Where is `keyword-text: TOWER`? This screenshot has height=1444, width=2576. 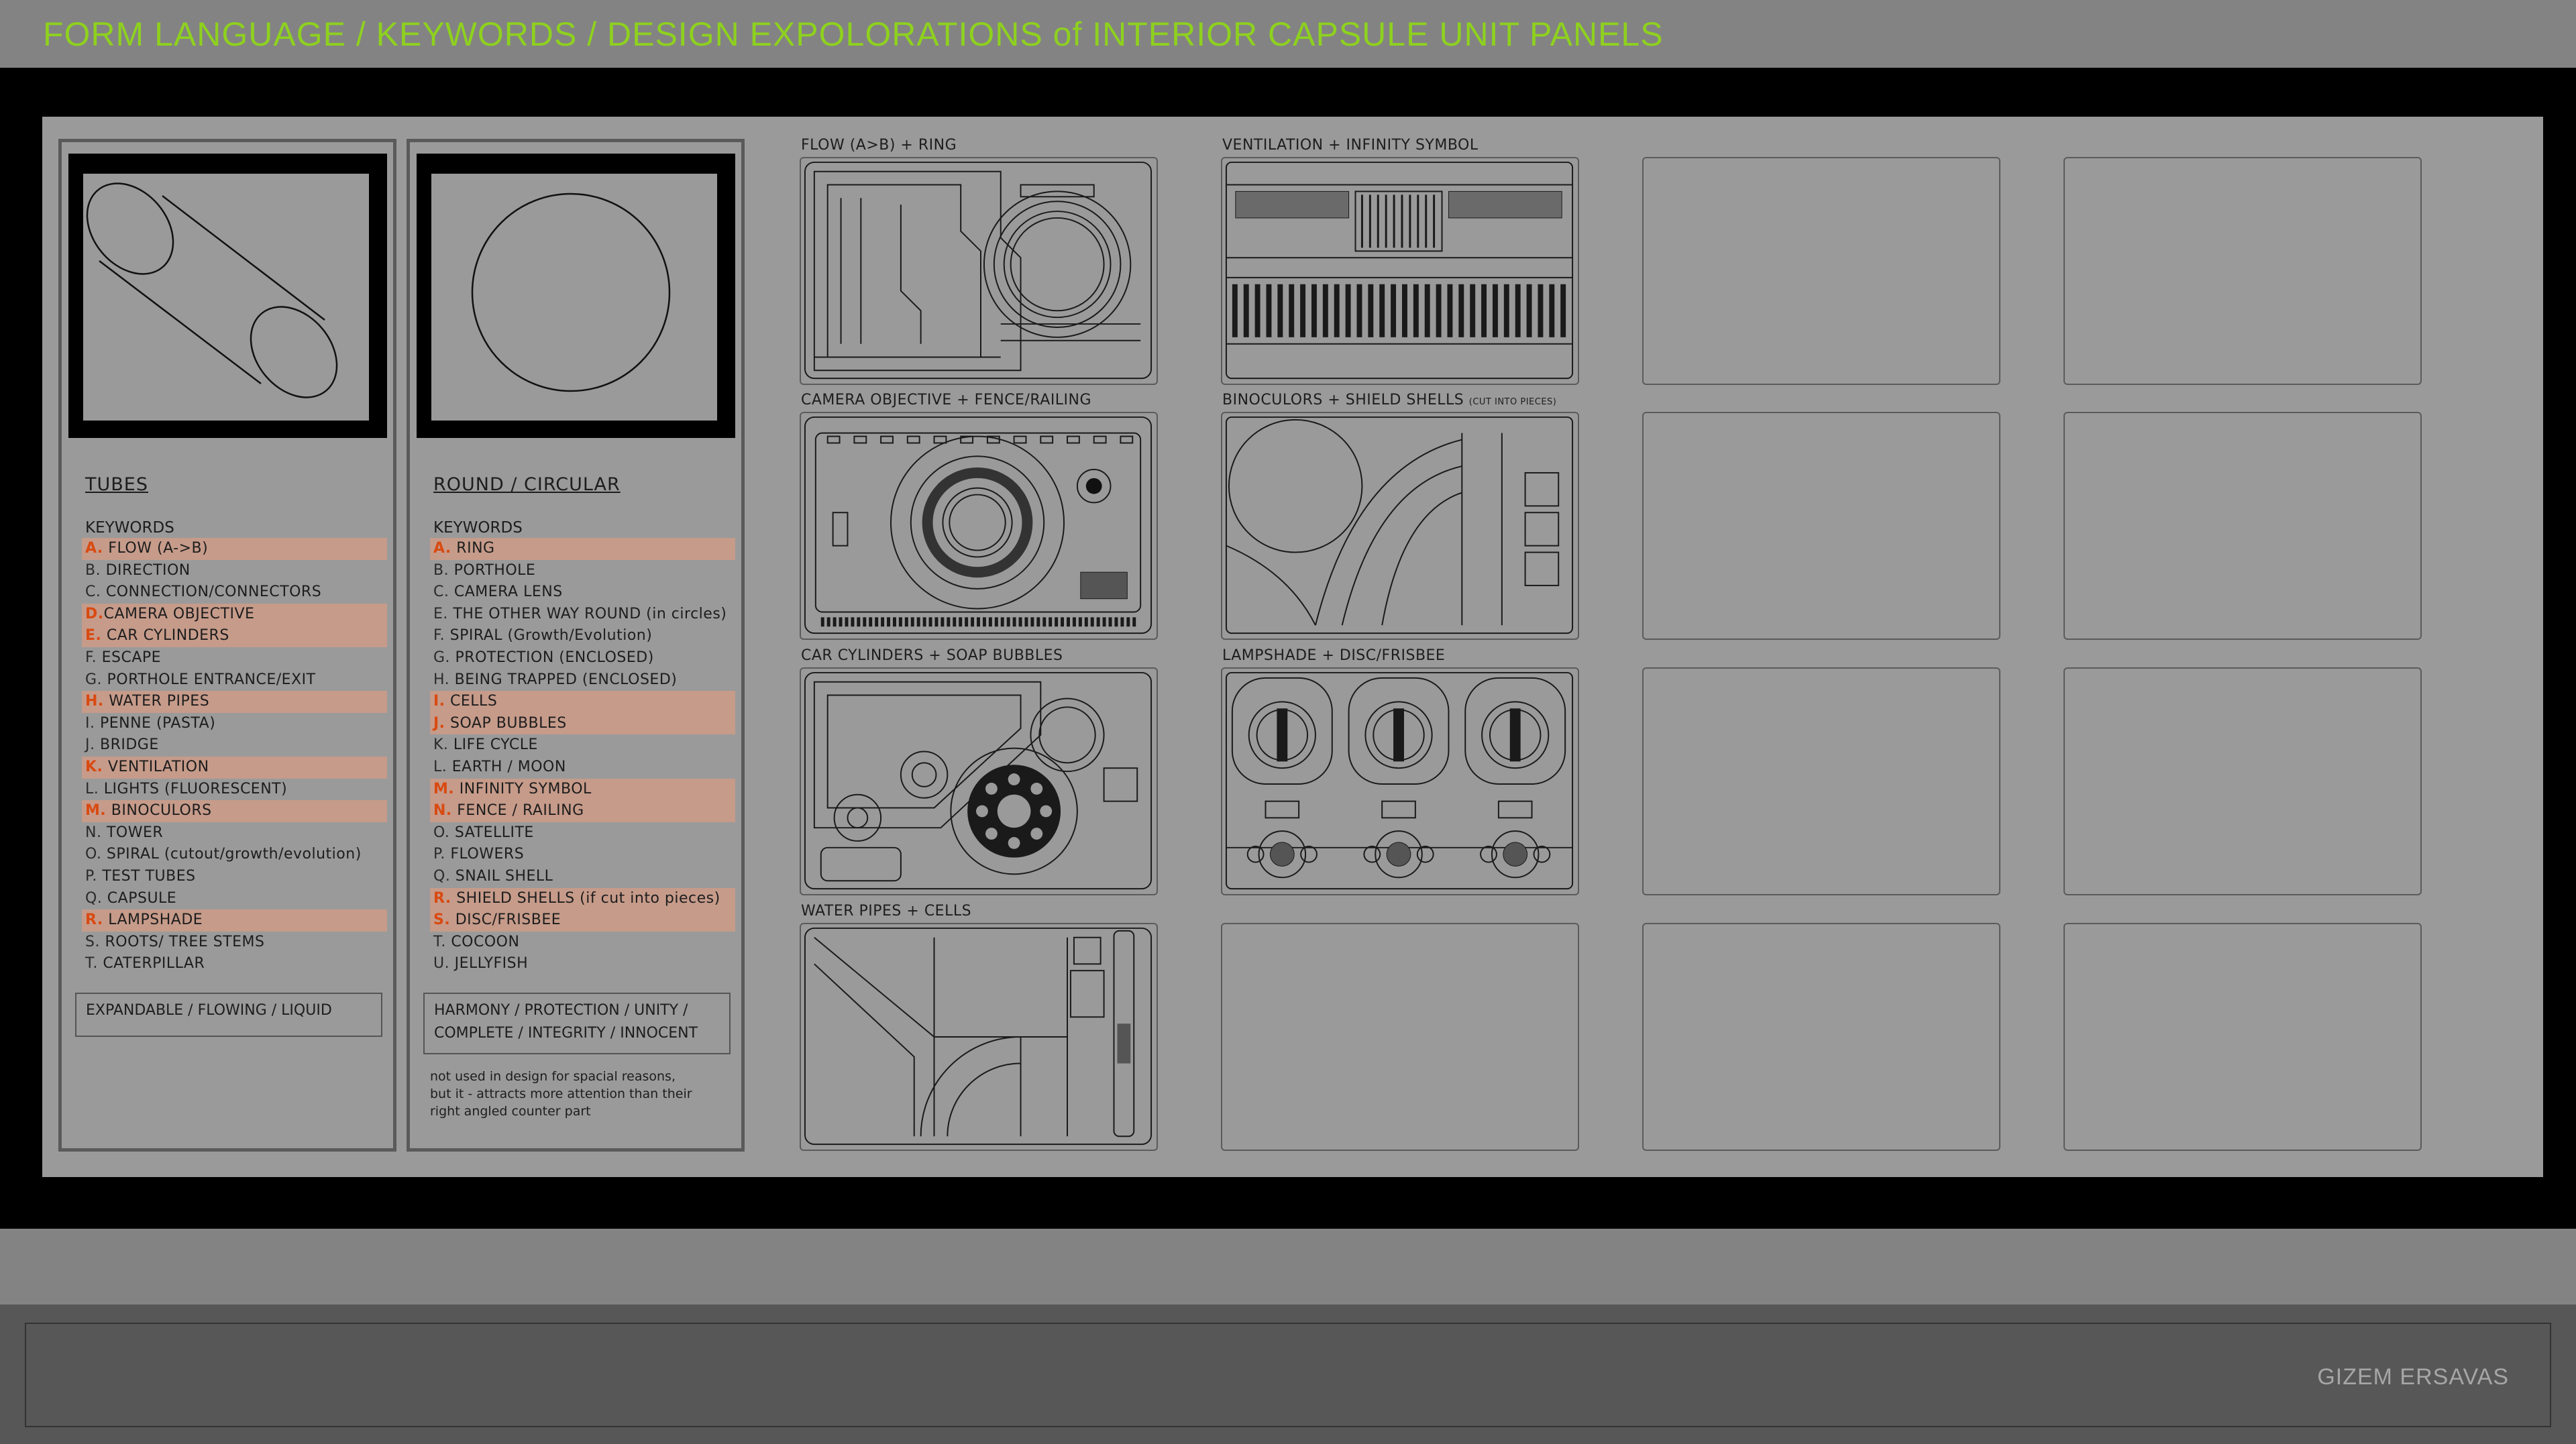
keyword-text: TOWER is located at coordinates (132, 832).